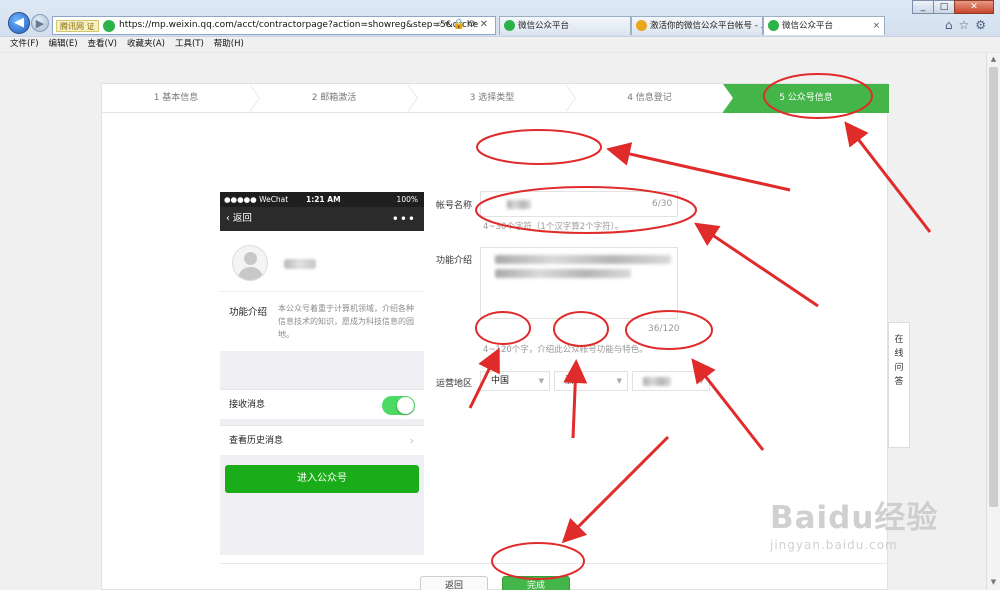  What do you see at coordinates (553, 227) in the screenshot?
I see `account-name-hint: 4~30个字符（1个汉字算2个字符）。` at bounding box center [553, 227].